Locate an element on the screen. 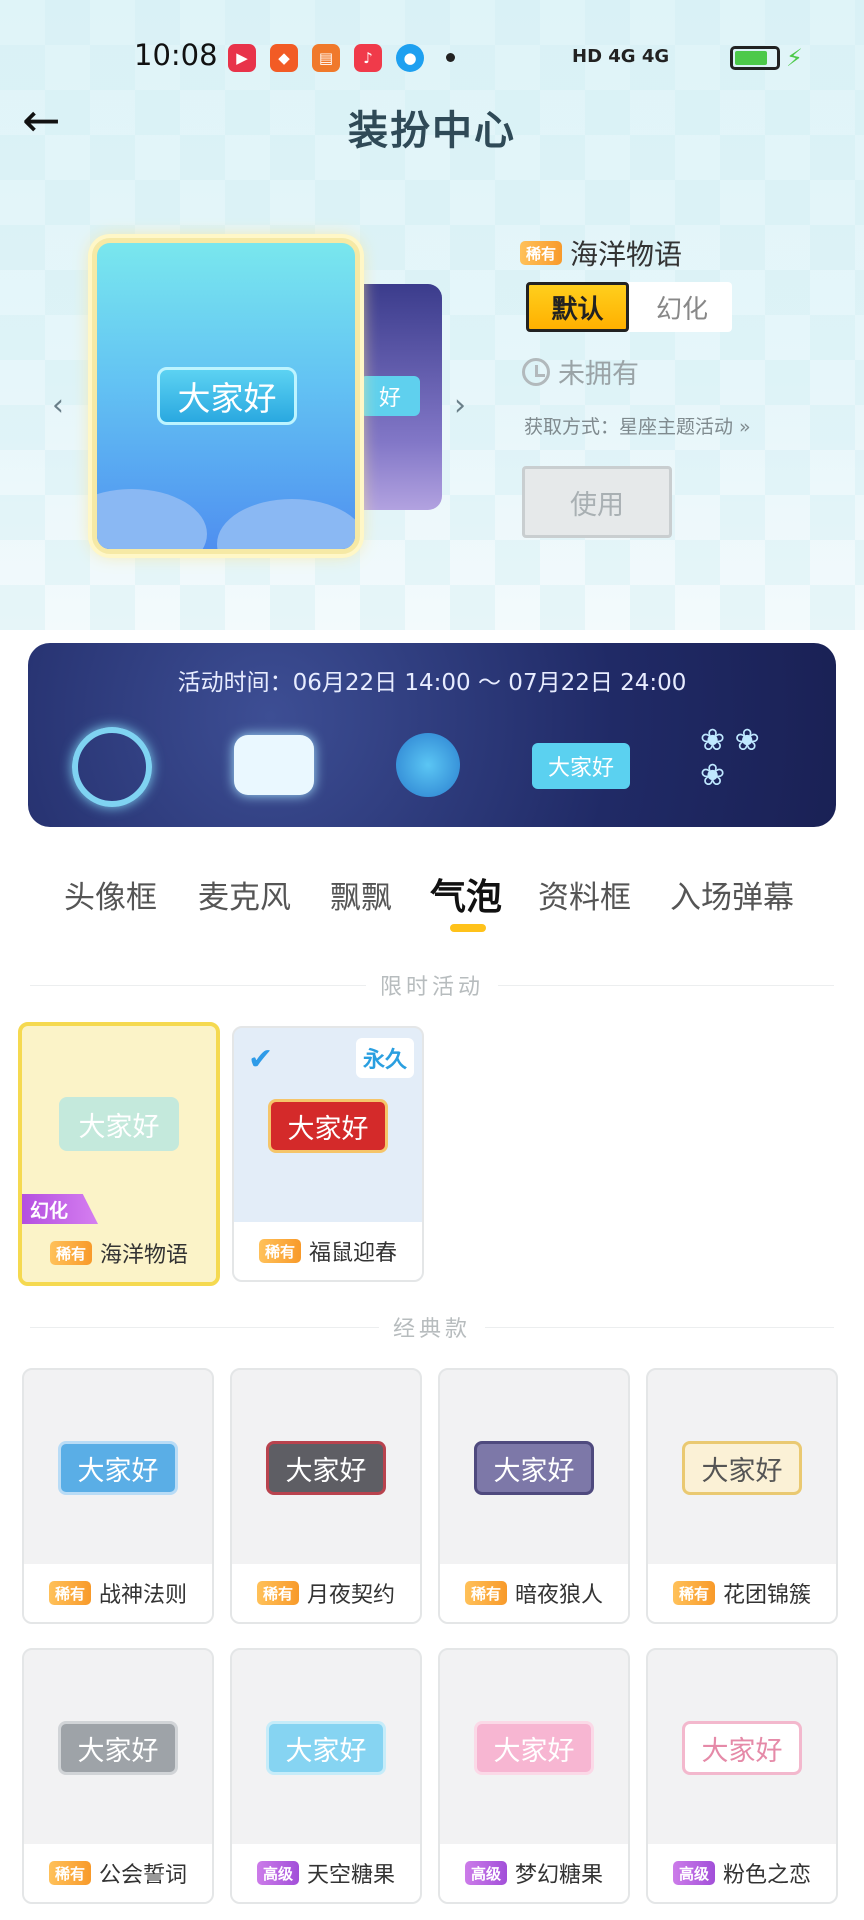 This screenshot has height=1920, width=864. cancer-badge-icon is located at coordinates (428, 765).